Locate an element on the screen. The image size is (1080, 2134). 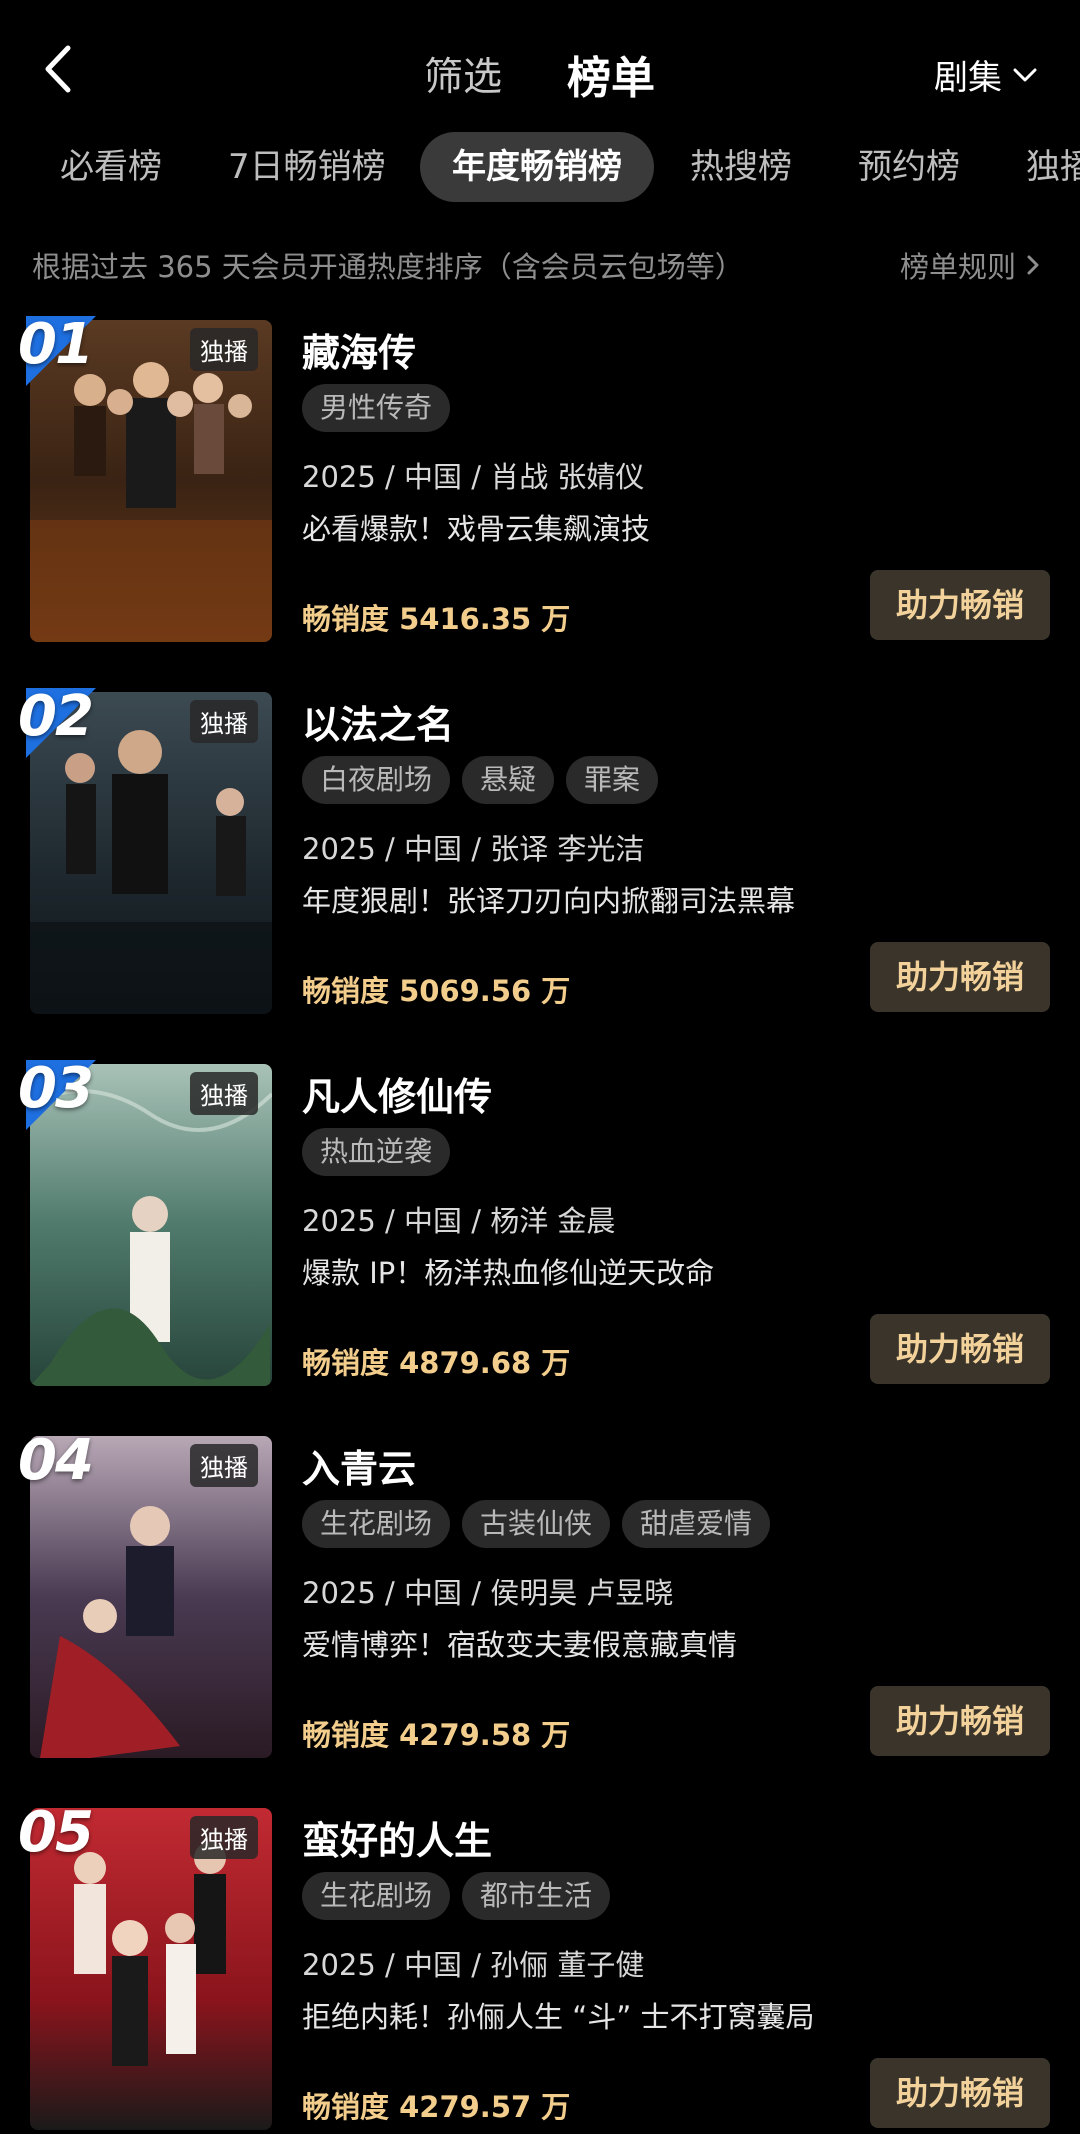
rules-label: 榜单规则 is located at coordinates (958, 267).